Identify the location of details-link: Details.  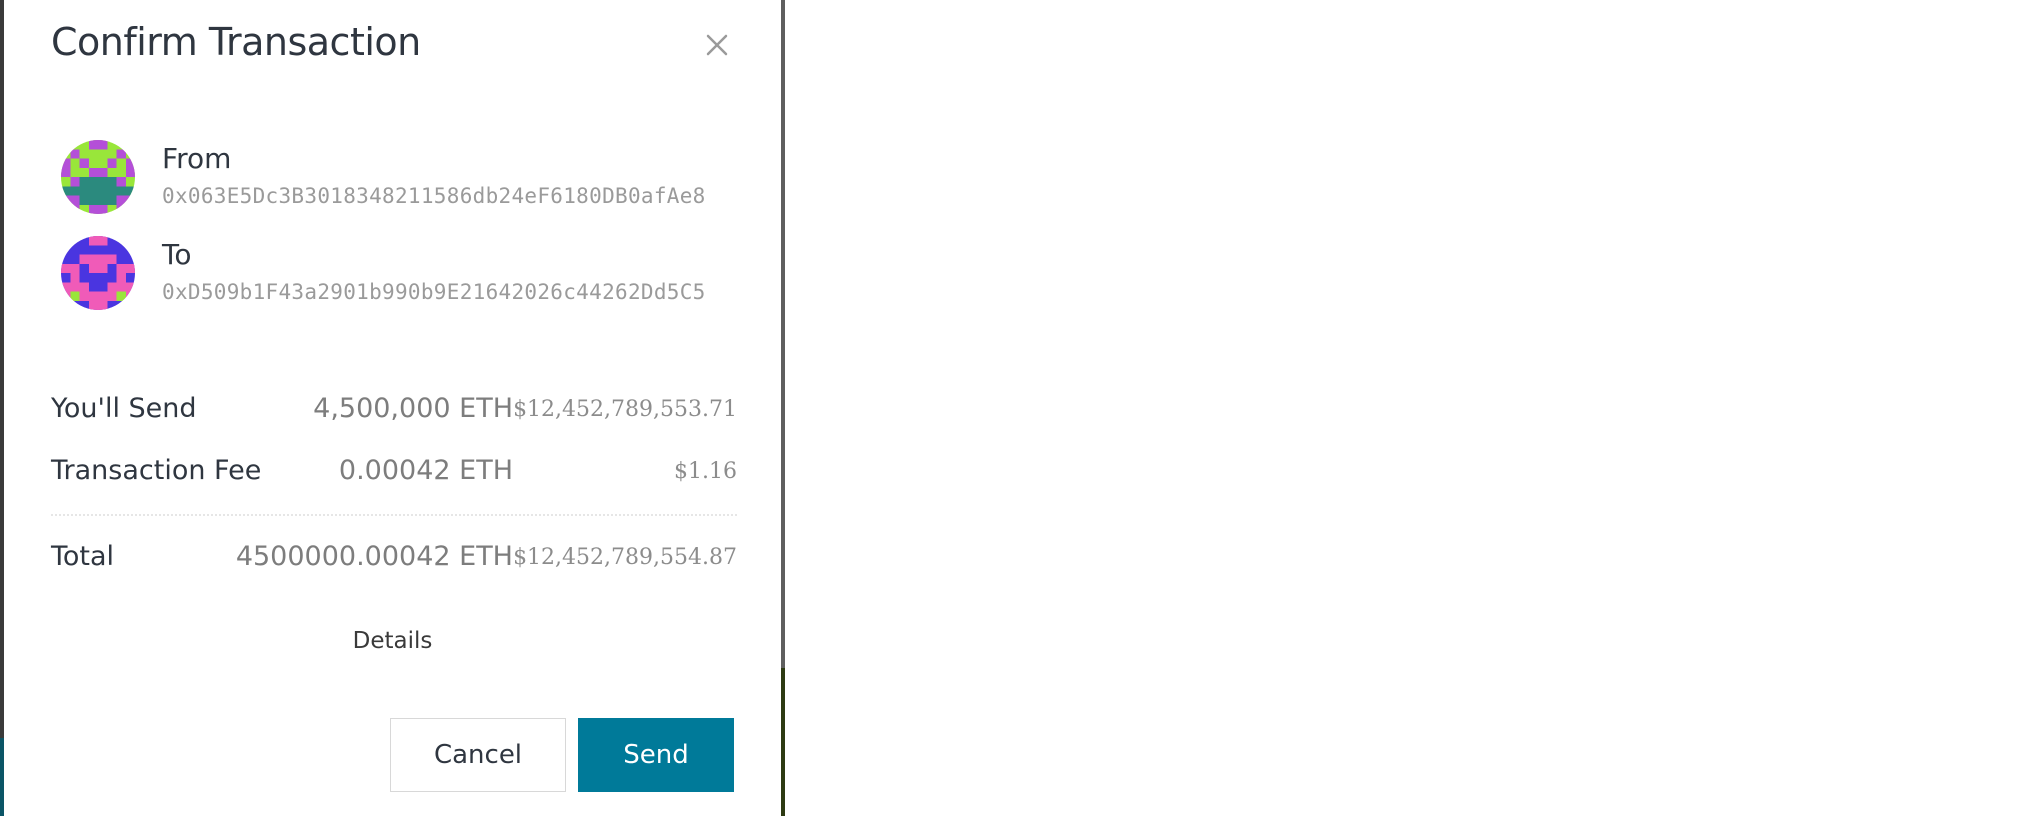
(392, 641).